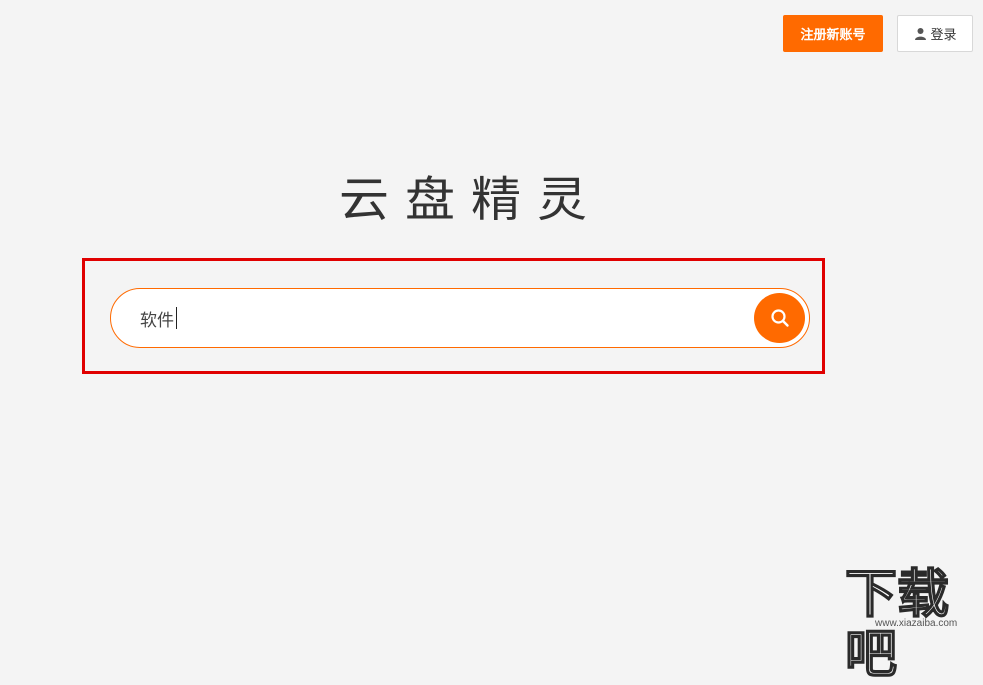 Image resolution: width=983 pixels, height=685 pixels. What do you see at coordinates (562, 200) in the screenshot?
I see `logo-char: 灵` at bounding box center [562, 200].